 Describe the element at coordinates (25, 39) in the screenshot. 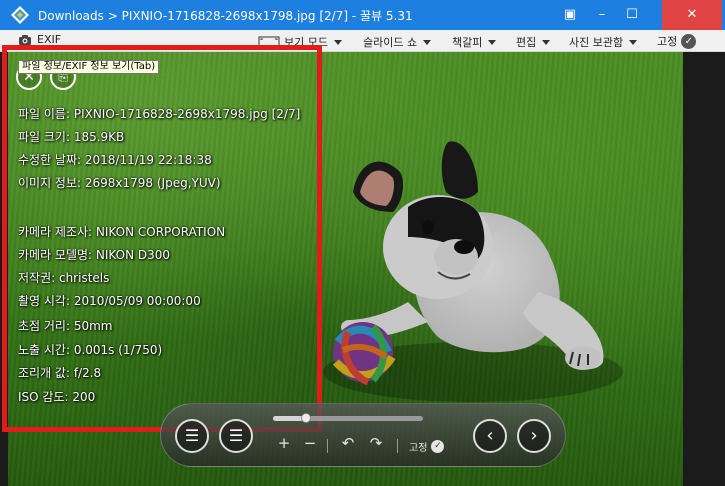

I see `camera-icon` at that location.